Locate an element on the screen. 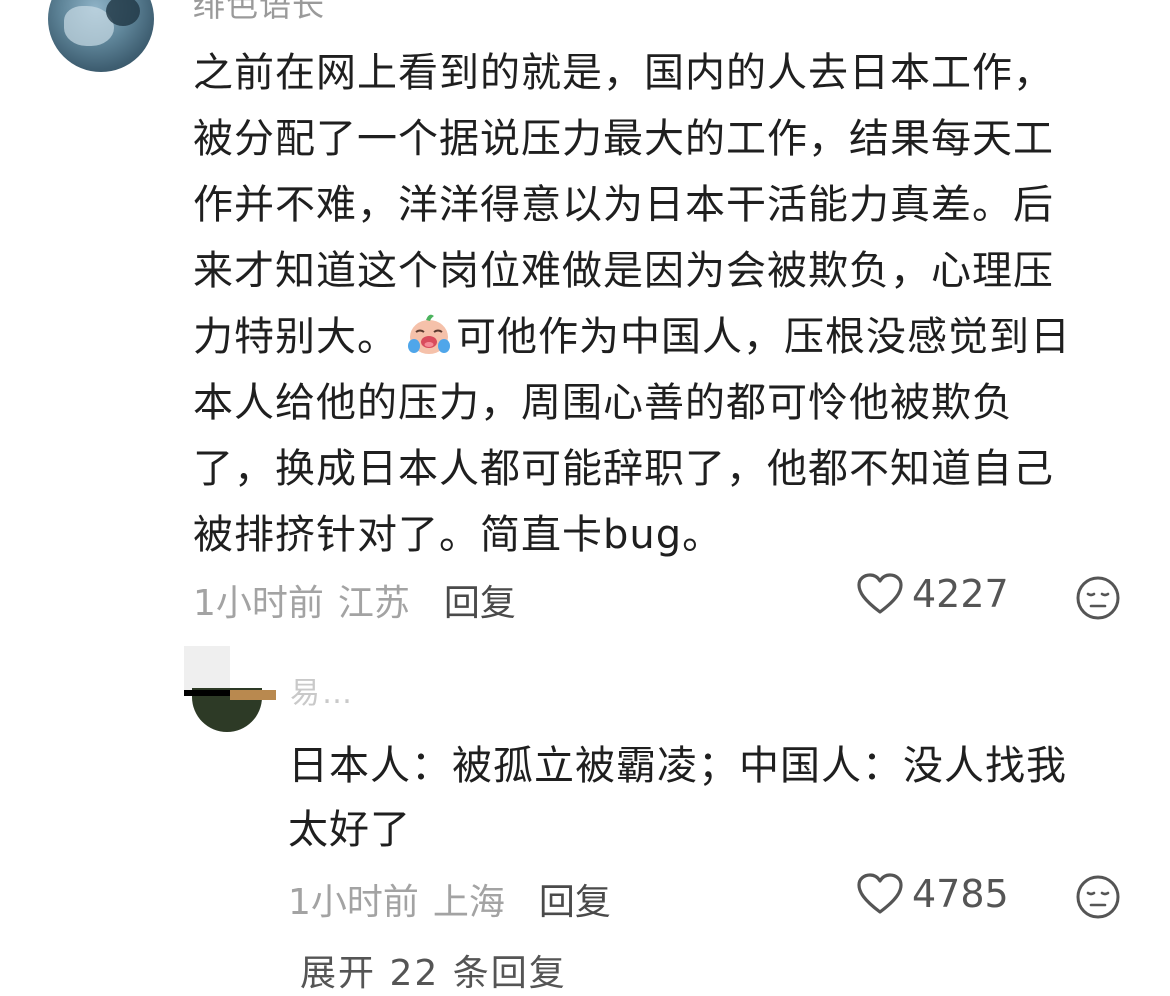 The width and height of the screenshot is (1170, 996). reply-body: 日本人：被孤立被霸凌；中国人：没人找我 太好了 is located at coordinates (703, 798).